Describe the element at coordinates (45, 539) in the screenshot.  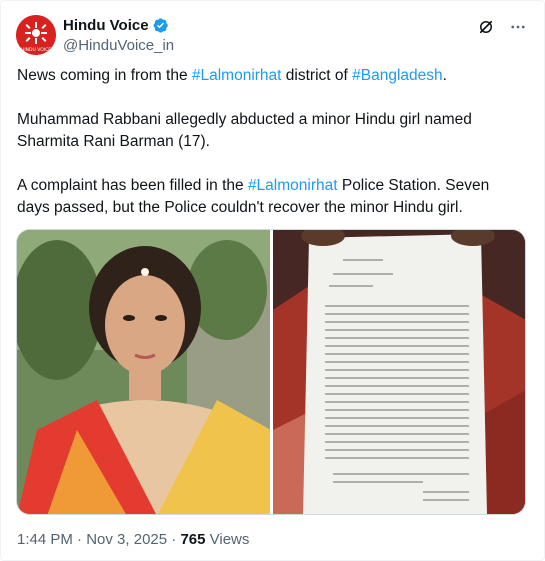
I see `tweet-time: 1:44 PM` at that location.